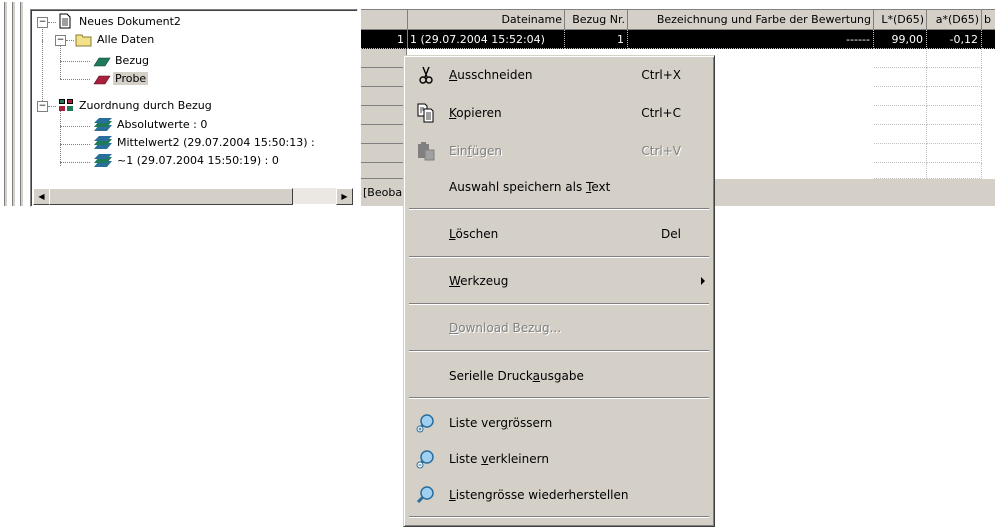 This screenshot has height=527, width=995. Describe the element at coordinates (900, 39) in the screenshot. I see `cell-l: 99,00` at that location.